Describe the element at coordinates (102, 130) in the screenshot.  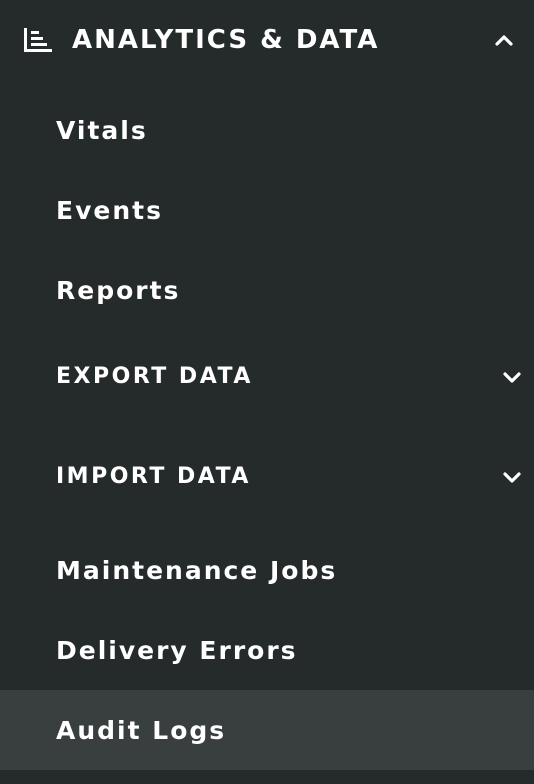
I see `nav-item-label: Vitals` at that location.